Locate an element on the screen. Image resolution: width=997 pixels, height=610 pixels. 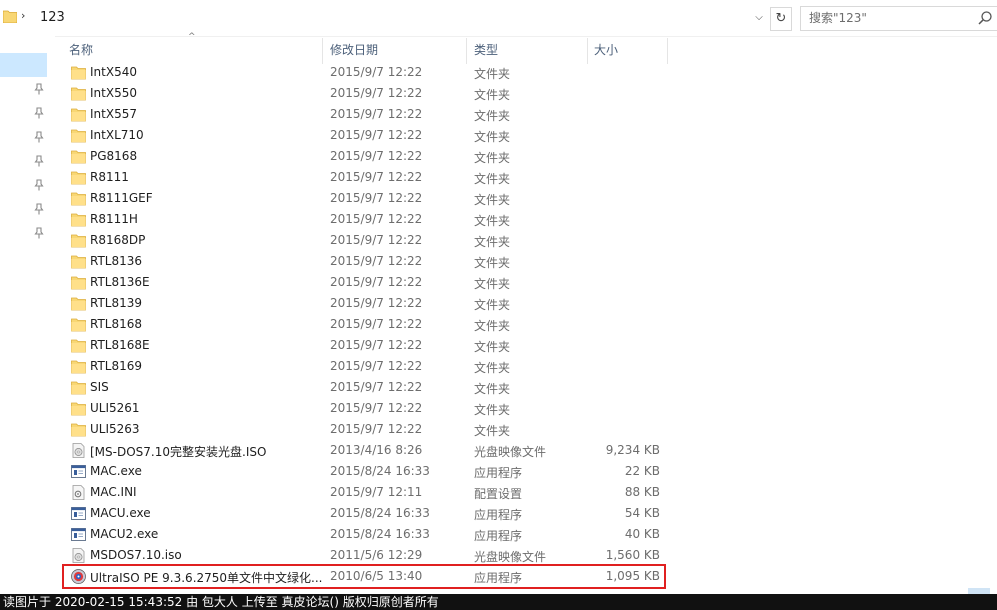
file-name: MACU2.exe is located at coordinates (124, 534).